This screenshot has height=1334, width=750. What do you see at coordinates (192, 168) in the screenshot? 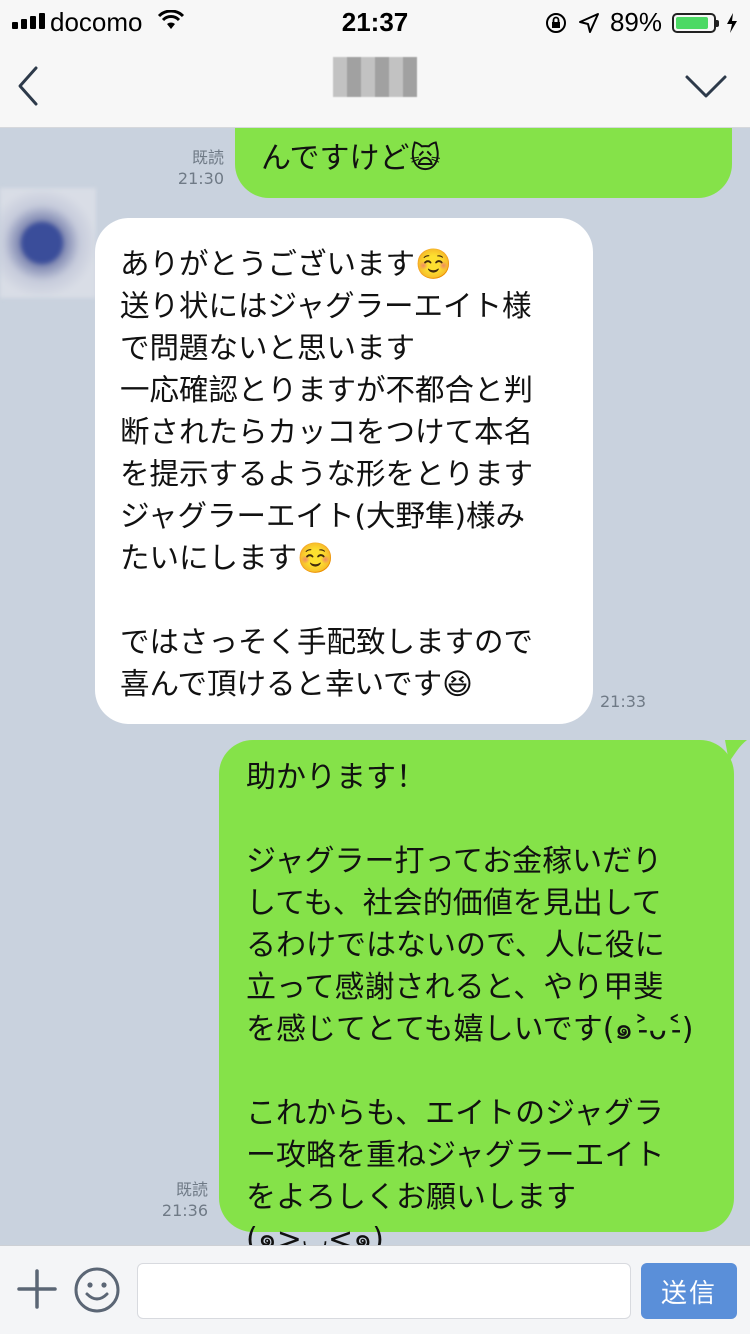
I see `message-meta: 既読 21:30` at bounding box center [192, 168].